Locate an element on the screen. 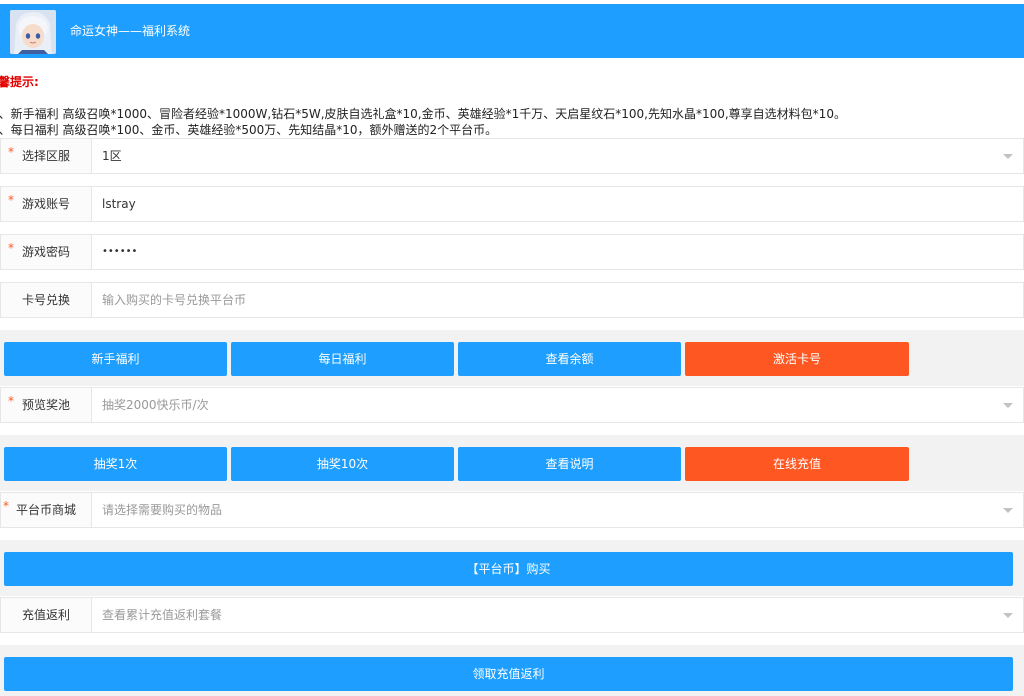 This screenshot has height=696, width=1024. daily-bonus-button: 每日福利 is located at coordinates (342, 359).